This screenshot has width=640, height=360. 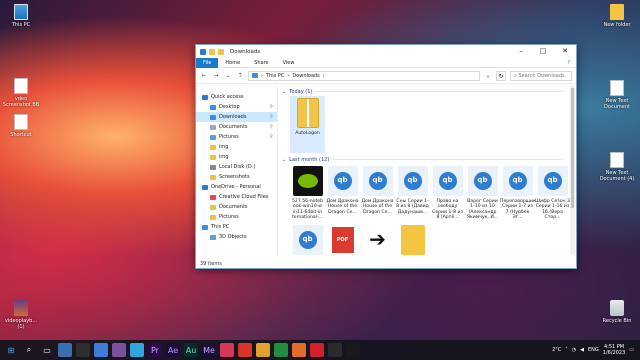 What do you see at coordinates (203, 51) in the screenshot?
I see `folder-download-icon` at bounding box center [203, 51].